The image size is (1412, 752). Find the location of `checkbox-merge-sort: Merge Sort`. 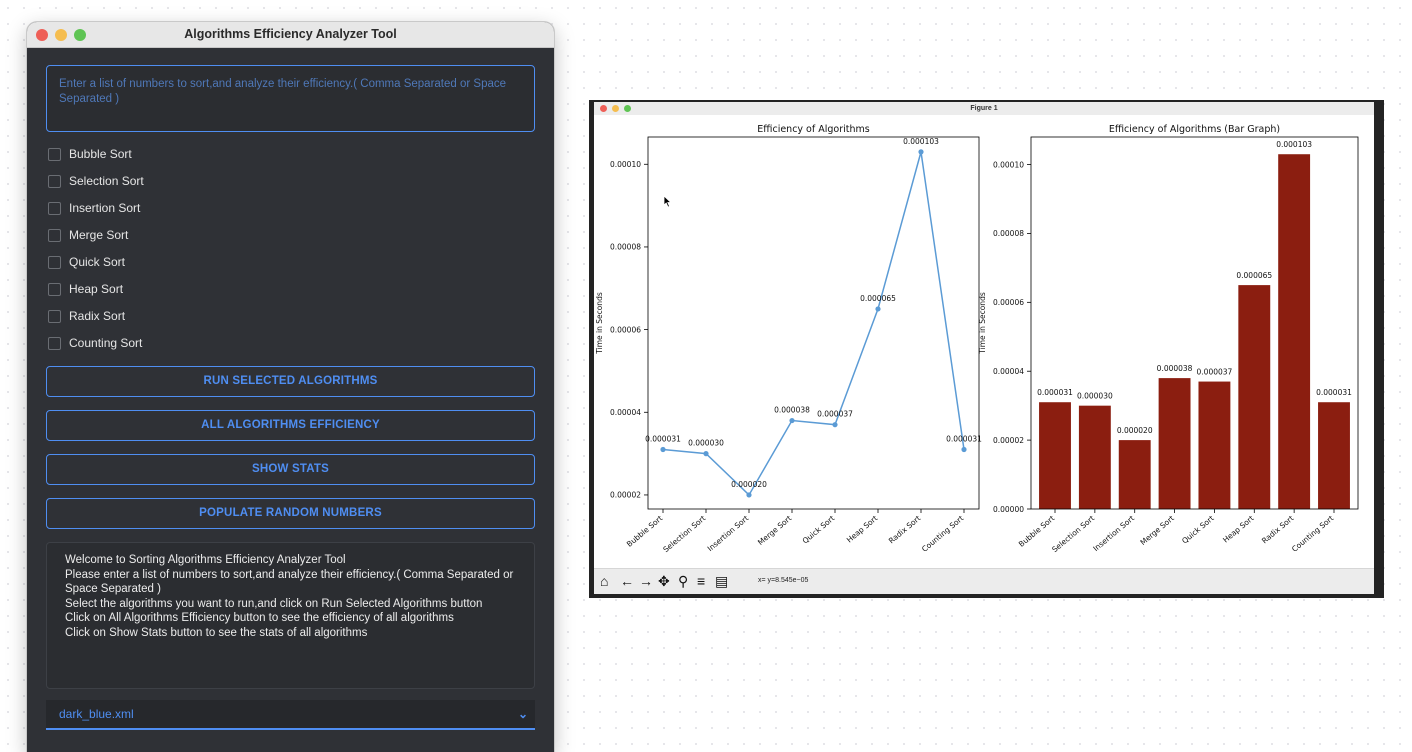

checkbox-merge-sort: Merge Sort is located at coordinates (88, 235).